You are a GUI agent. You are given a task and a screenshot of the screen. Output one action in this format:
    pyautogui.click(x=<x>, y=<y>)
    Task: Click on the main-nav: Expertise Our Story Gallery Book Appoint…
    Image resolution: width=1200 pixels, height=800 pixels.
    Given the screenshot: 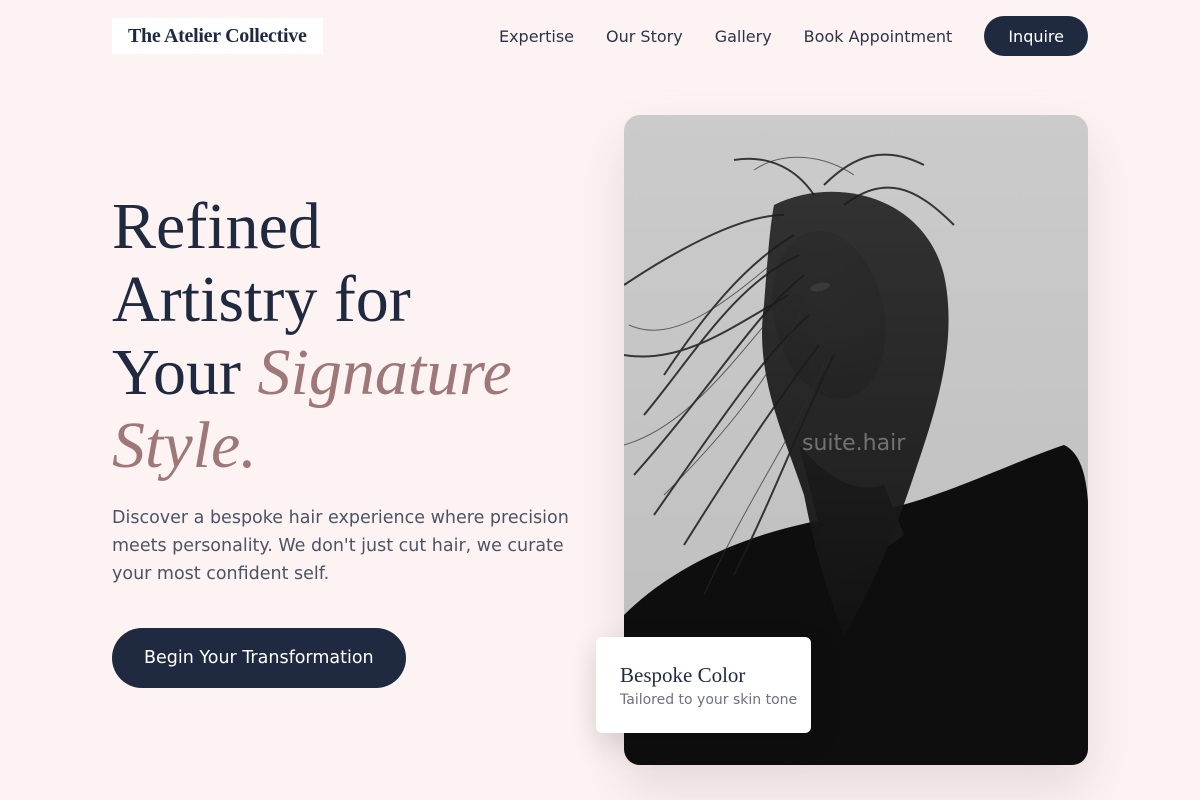 What is the action you would take?
    pyautogui.click(x=793, y=36)
    